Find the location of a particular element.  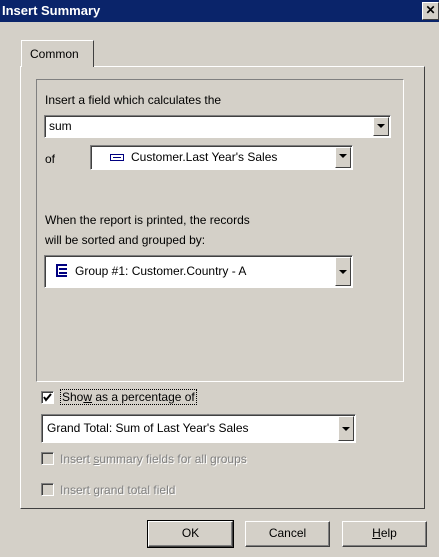

ok-button-label: OK is located at coordinates (190, 533).